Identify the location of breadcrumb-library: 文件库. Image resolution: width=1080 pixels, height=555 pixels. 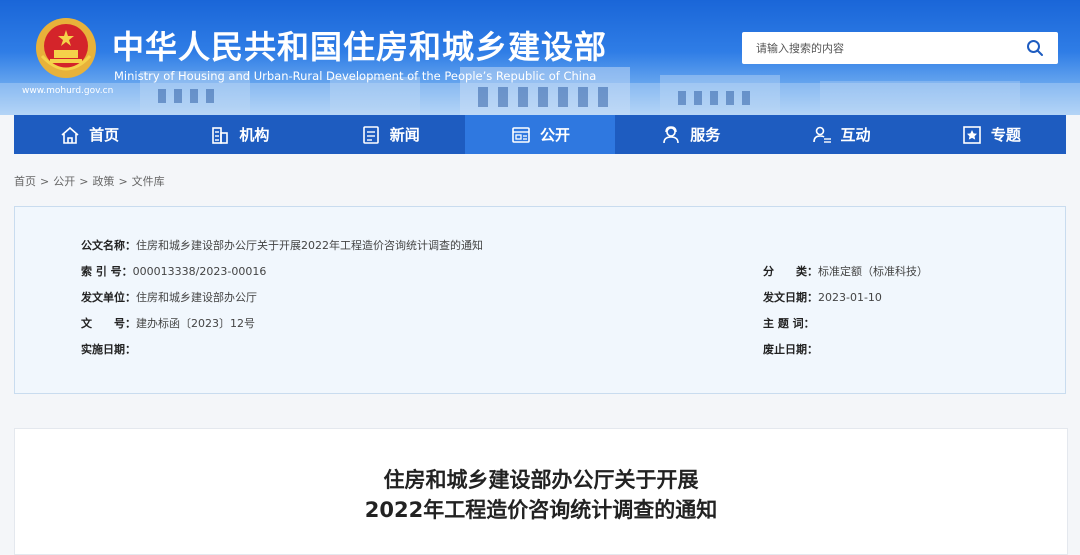
(148, 181).